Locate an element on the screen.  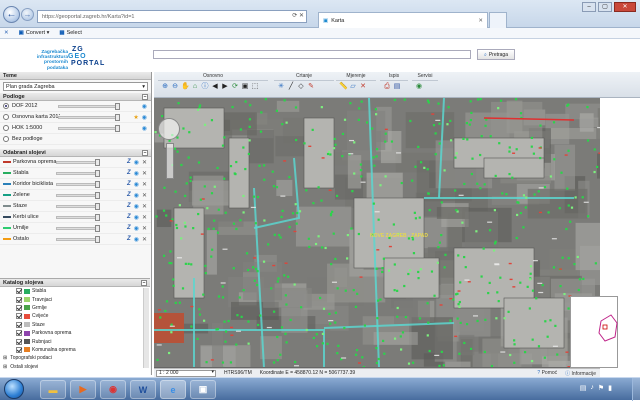
close-tab-icon: ✕ is located at coordinates (480, 21).